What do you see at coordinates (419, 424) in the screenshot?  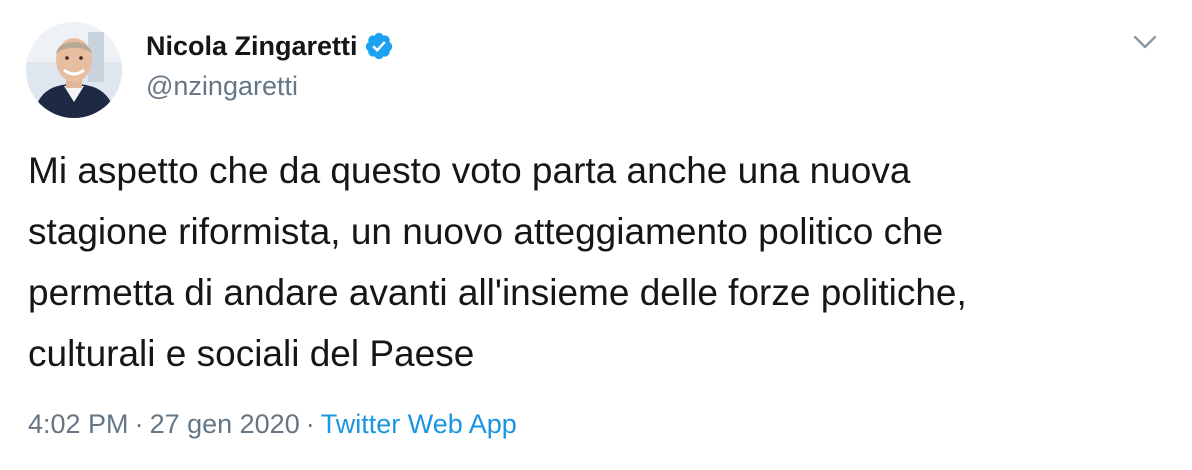 I see `tweet-source-link: Twitter Web App` at bounding box center [419, 424].